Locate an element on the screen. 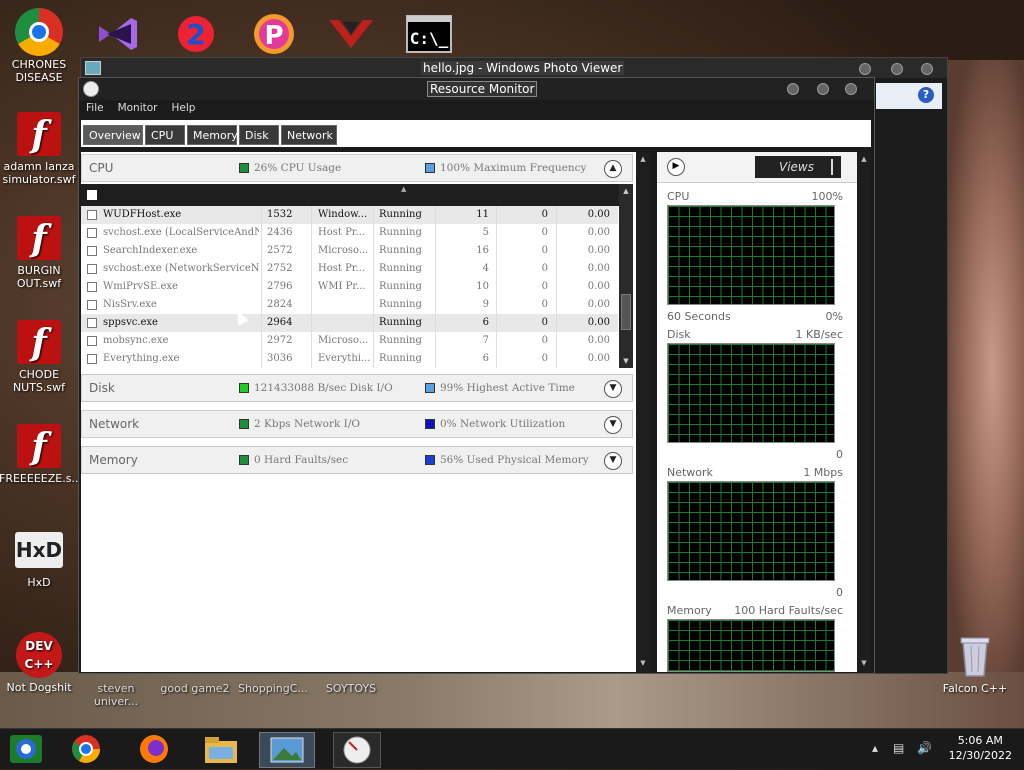 Image resolution: width=1024 pixels, height=770 pixels. devcpp-icon: DEV C++ is located at coordinates (39, 655).